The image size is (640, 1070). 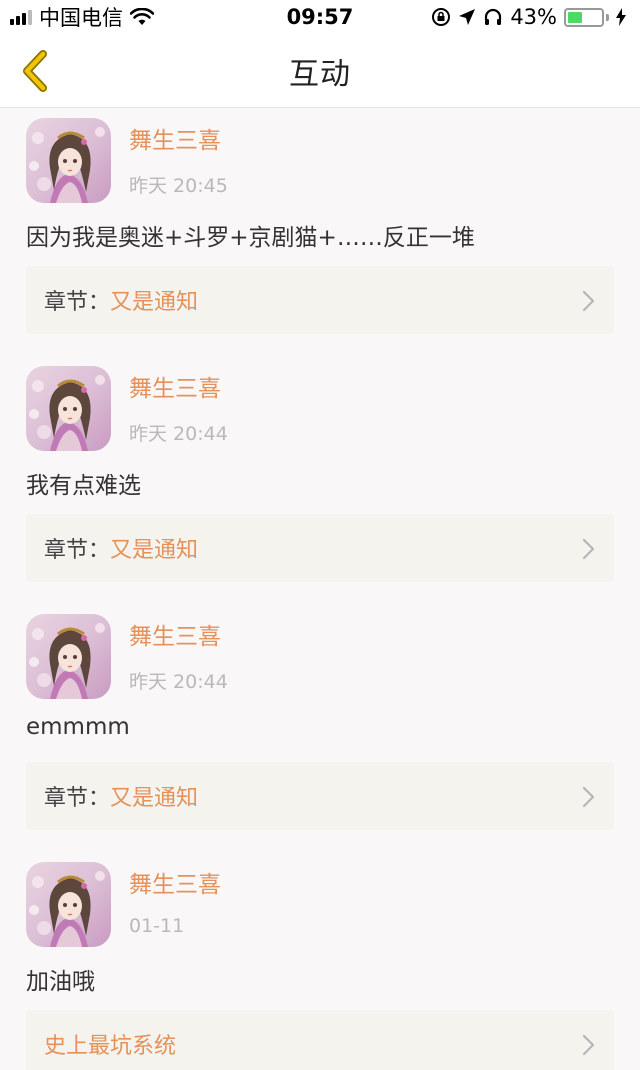 I want to click on chevron-left-icon, so click(x=35, y=71).